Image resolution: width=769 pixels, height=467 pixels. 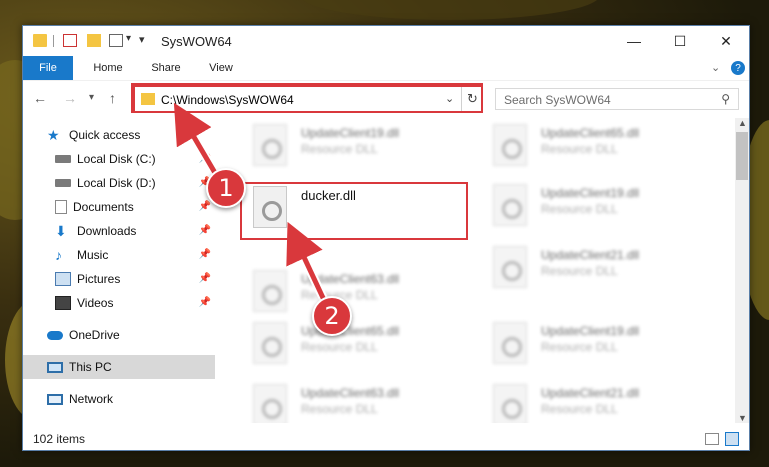 What do you see at coordinates (226, 188) in the screenshot?
I see `step-1-badge: 1` at bounding box center [226, 188].